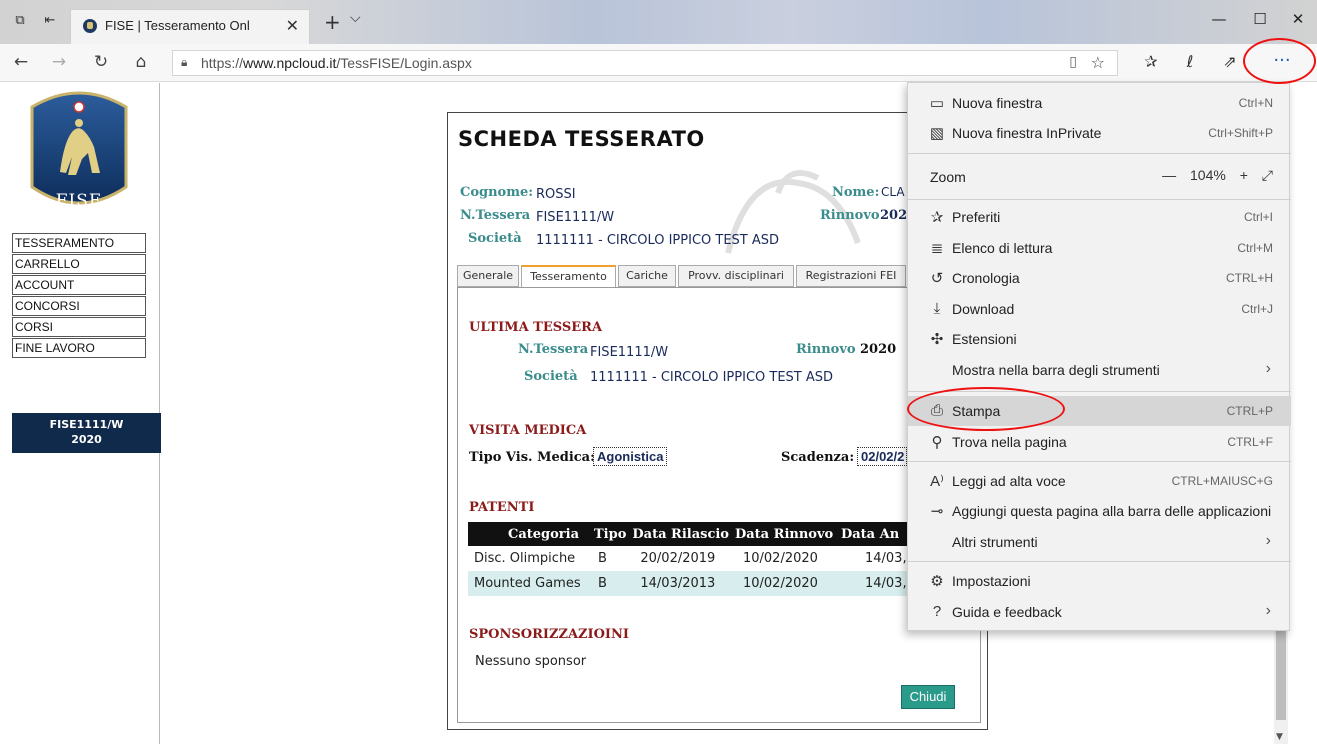  Describe the element at coordinates (1244, 175) in the screenshot. I see `zoom-in-icon: +` at that location.